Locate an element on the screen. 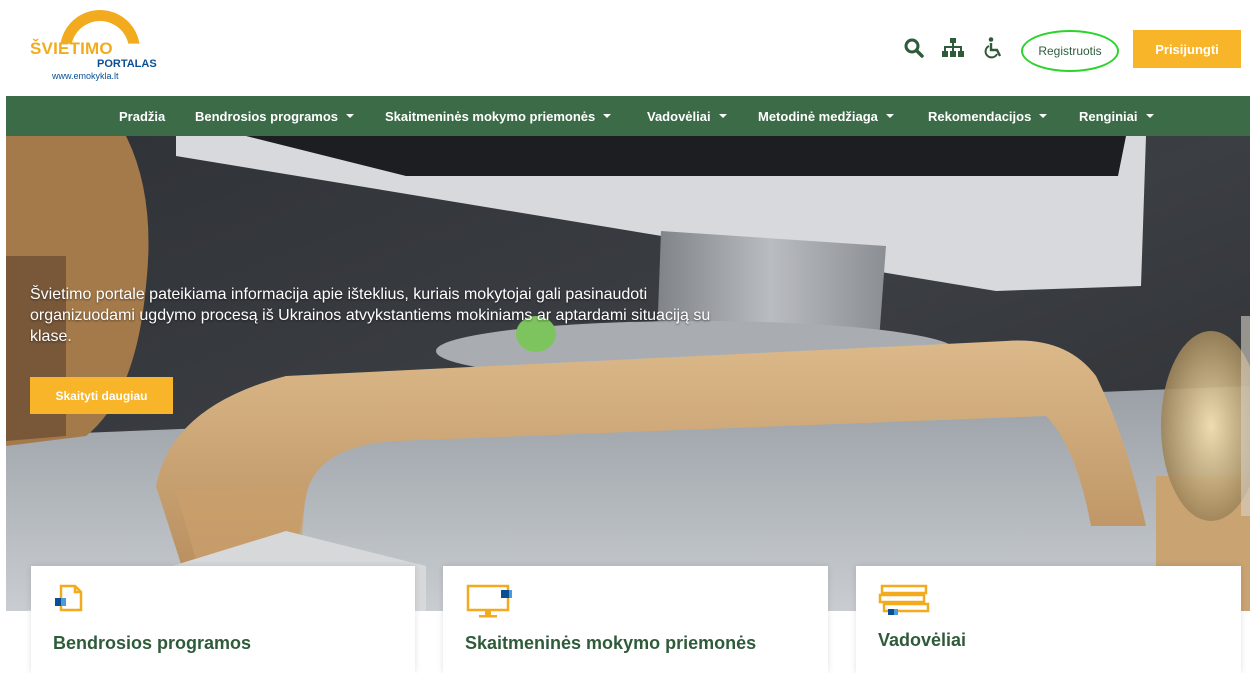 This screenshot has width=1254, height=673. nav-item-pradzia: Pradžia is located at coordinates (142, 116).